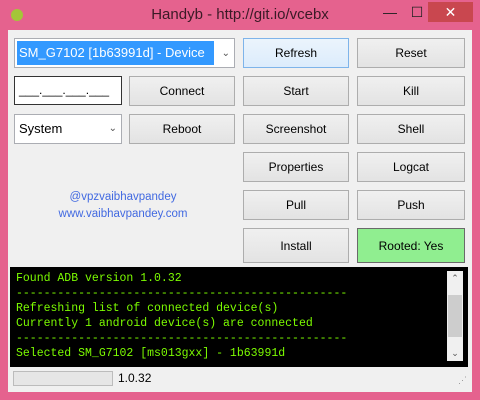  Describe the element at coordinates (123, 214) in the screenshot. I see `website-link: www.vaibhavpandey.com` at that location.